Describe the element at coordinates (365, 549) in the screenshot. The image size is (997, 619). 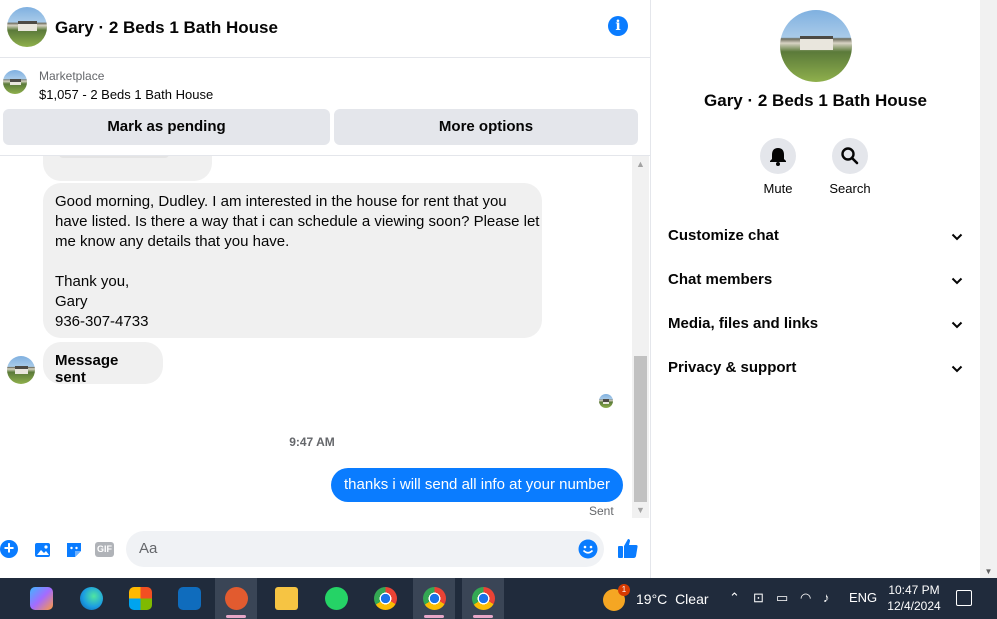
I see `message-input: Aa` at that location.